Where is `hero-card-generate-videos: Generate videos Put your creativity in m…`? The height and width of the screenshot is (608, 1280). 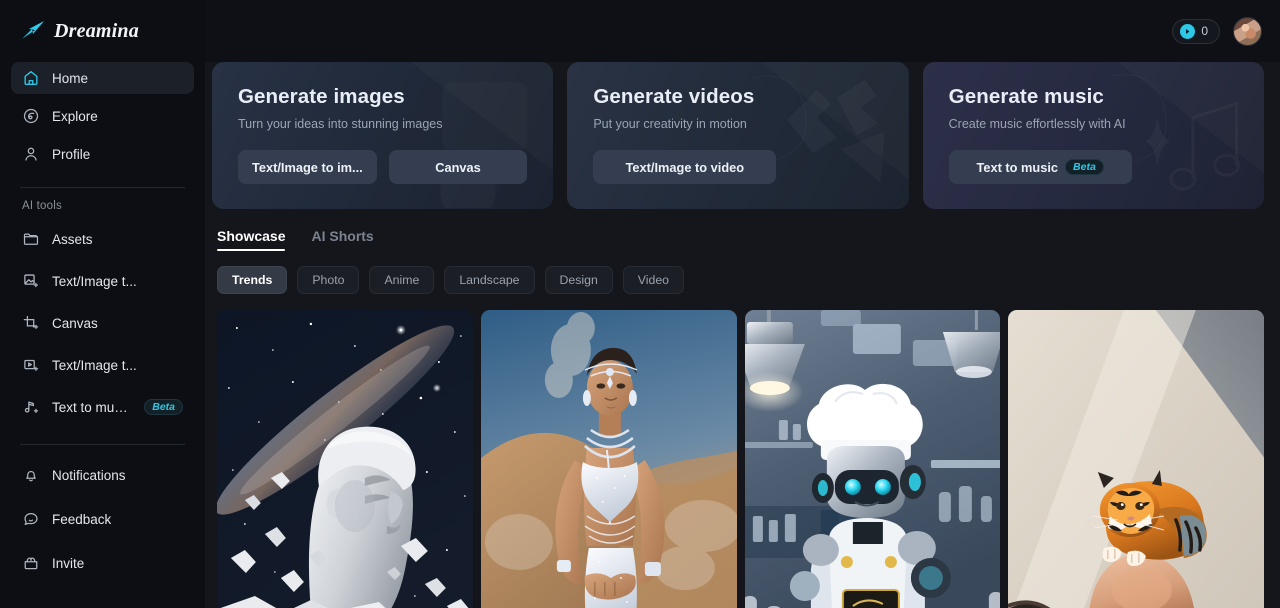 hero-card-generate-videos: Generate videos Put your creativity in m… is located at coordinates (738, 135).